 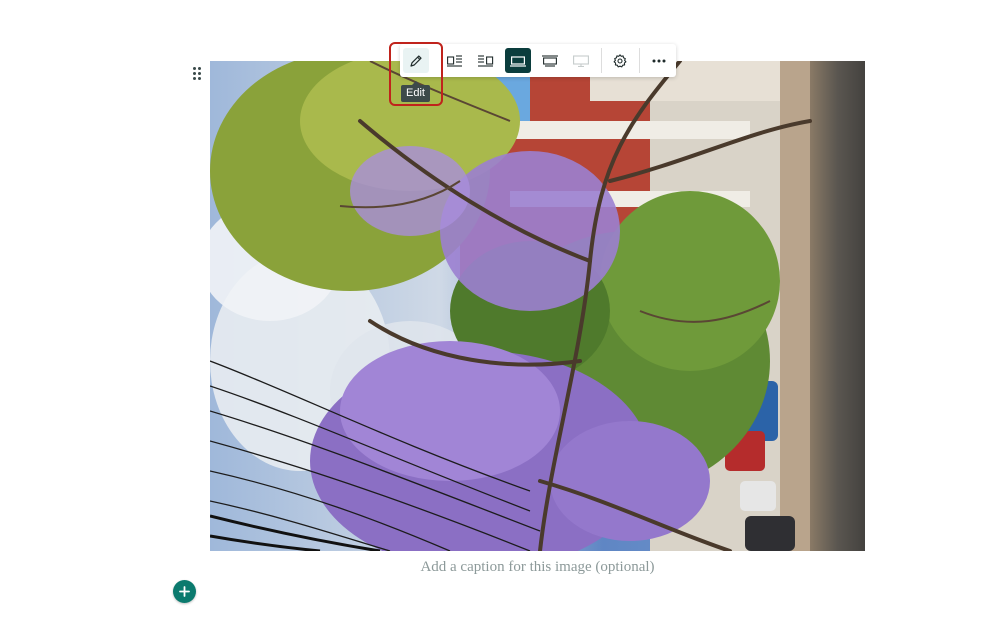 I want to click on add-block-button, so click(x=184, y=591).